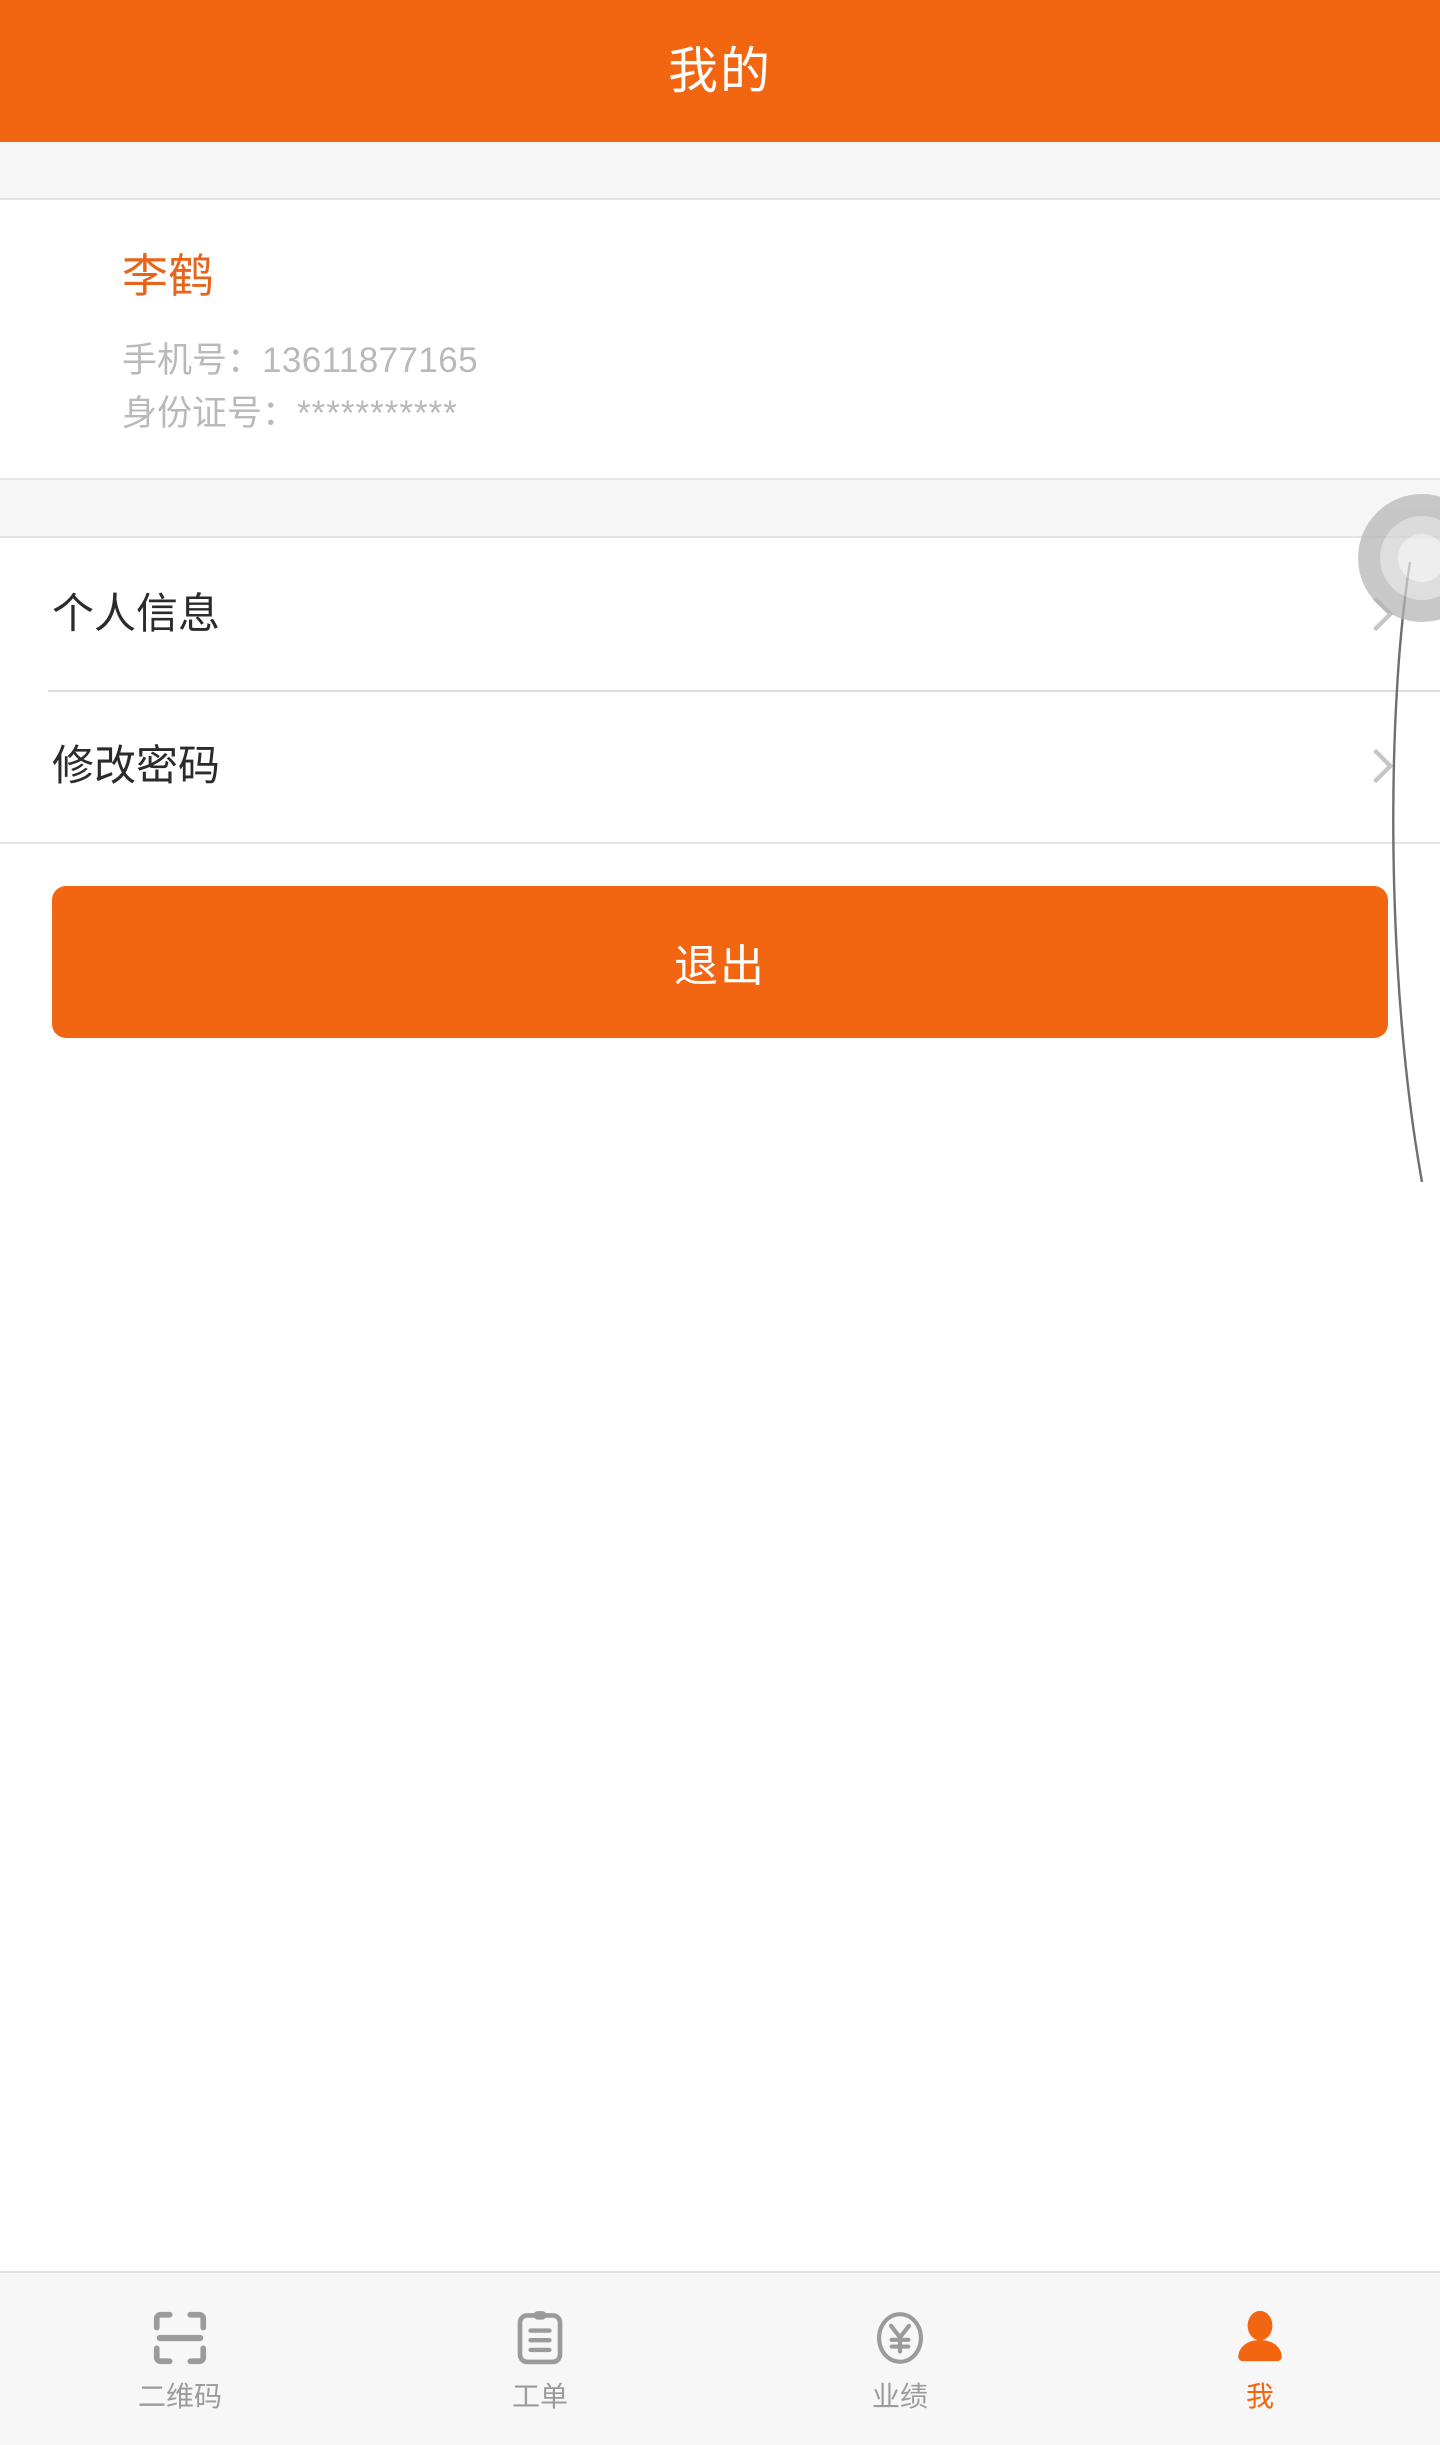 The width and height of the screenshot is (1440, 2445). I want to click on logout-section: 退出, so click(720, 941).